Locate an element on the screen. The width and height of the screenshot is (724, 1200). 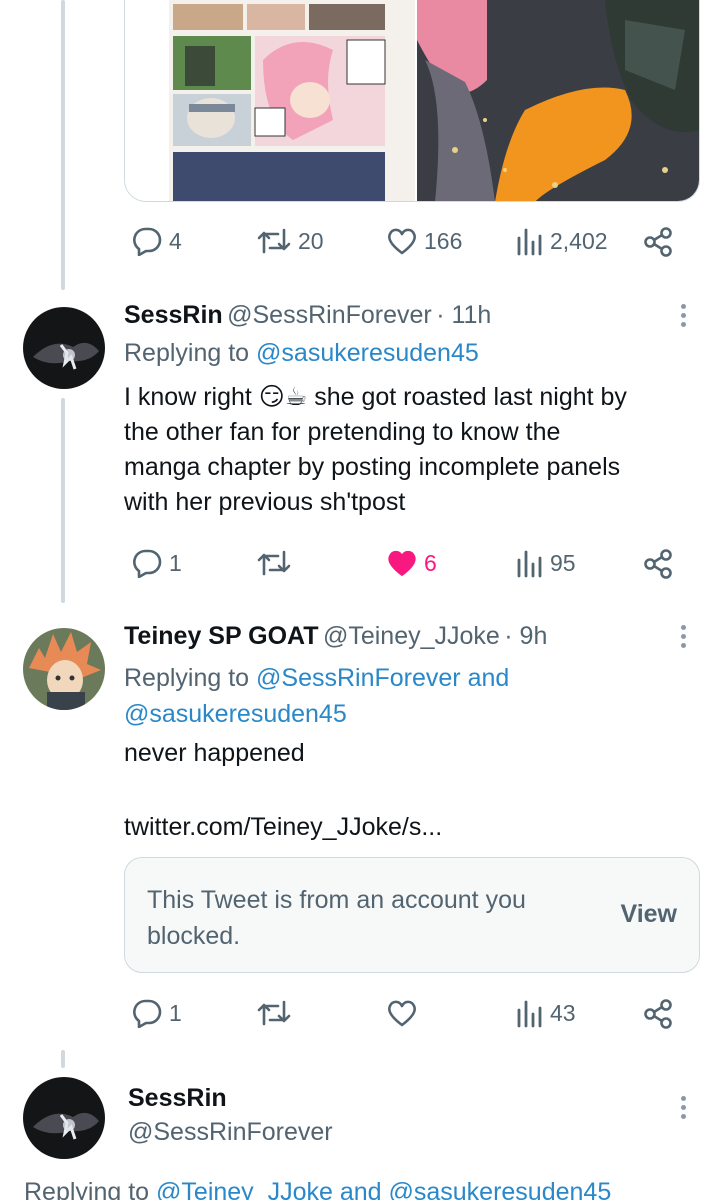
blocked-notice-text: This Tweet is from an account you is located at coordinates (336, 900).